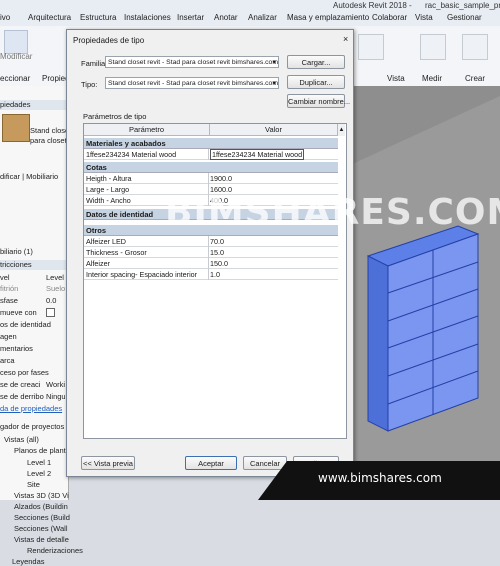  Describe the element at coordinates (341, 130) in the screenshot. I see `scroll-up-icon: ▲` at that location.